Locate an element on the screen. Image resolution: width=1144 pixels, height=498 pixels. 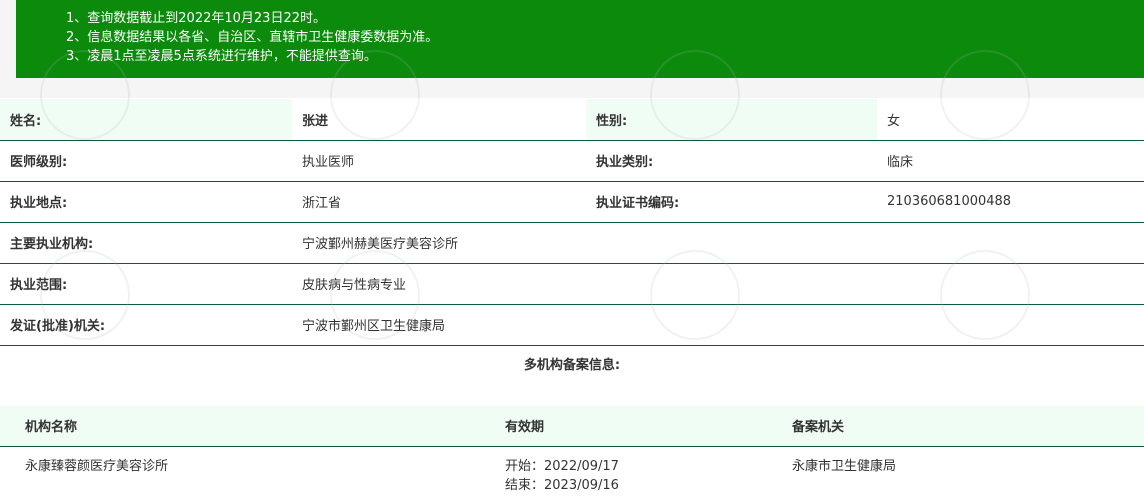
category-label: 执业类别: is located at coordinates (731, 161).